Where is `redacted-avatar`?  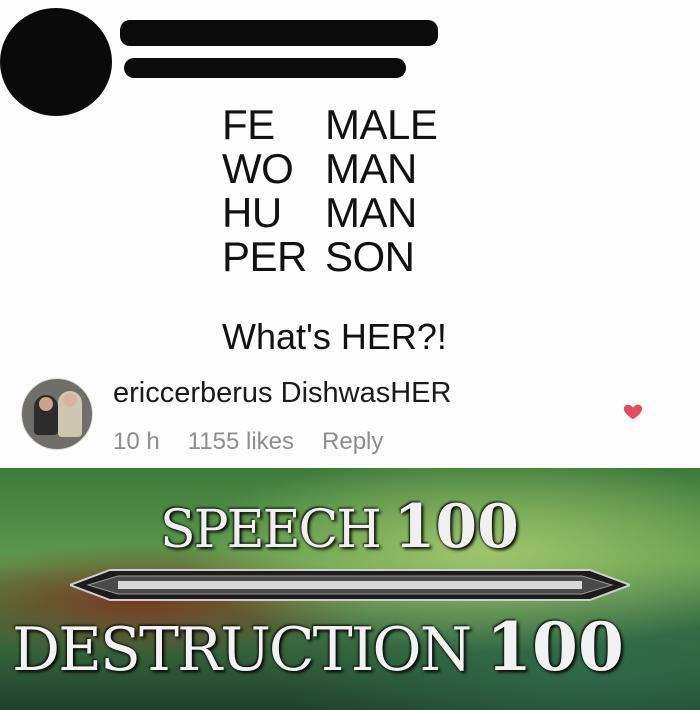 redacted-avatar is located at coordinates (56, 62).